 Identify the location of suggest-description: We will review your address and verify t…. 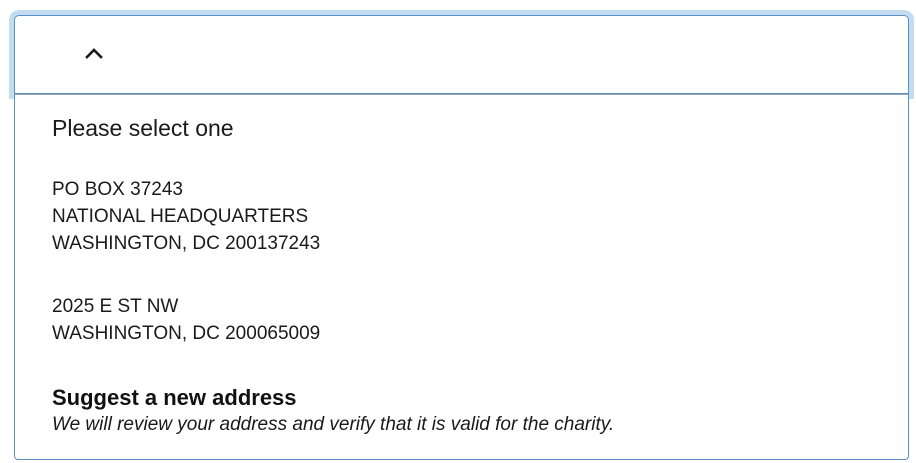
(333, 424).